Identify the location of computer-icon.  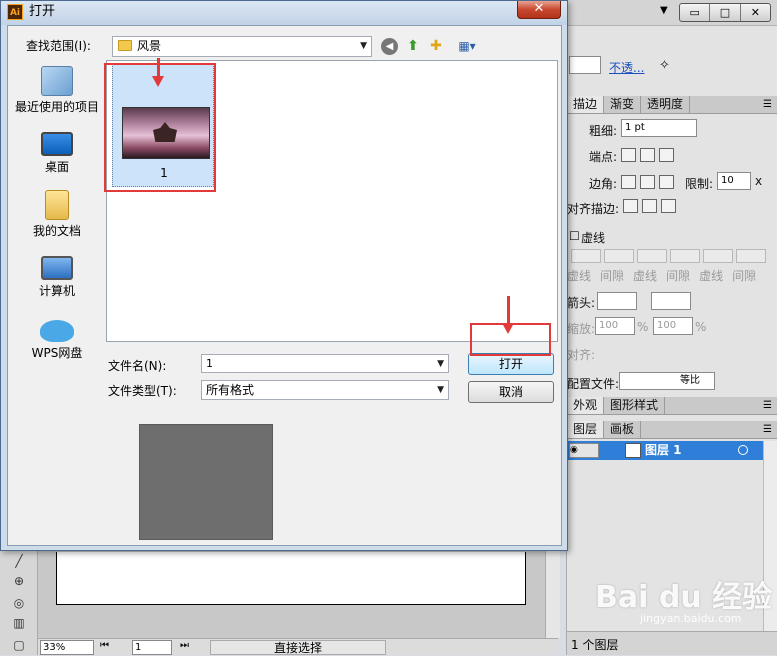
(57, 268).